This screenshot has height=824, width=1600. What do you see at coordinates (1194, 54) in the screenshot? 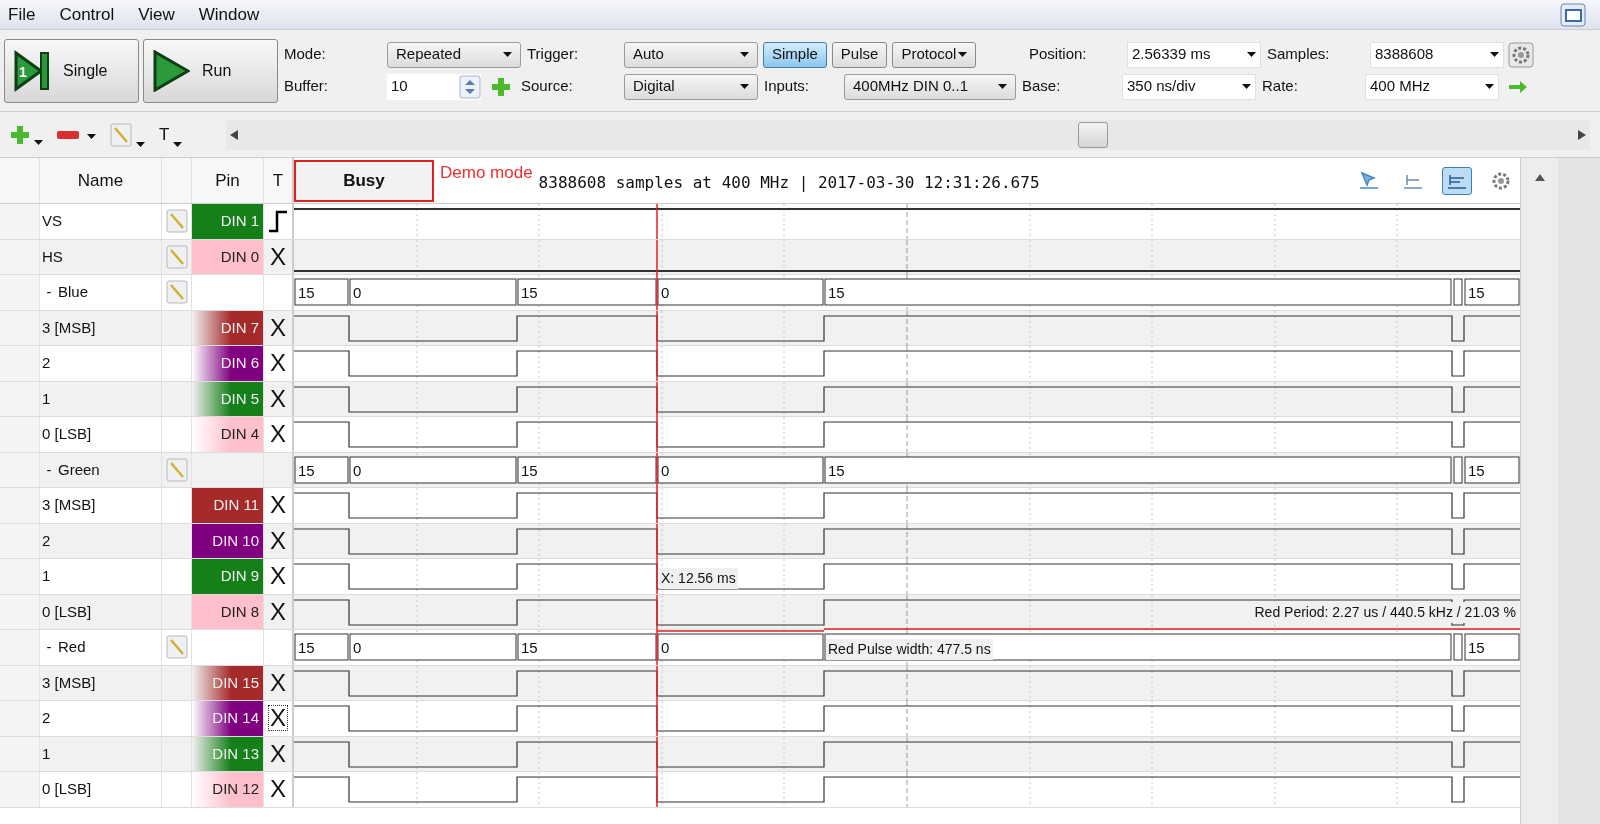
I see `position-field: 2.56339 ms` at bounding box center [1194, 54].